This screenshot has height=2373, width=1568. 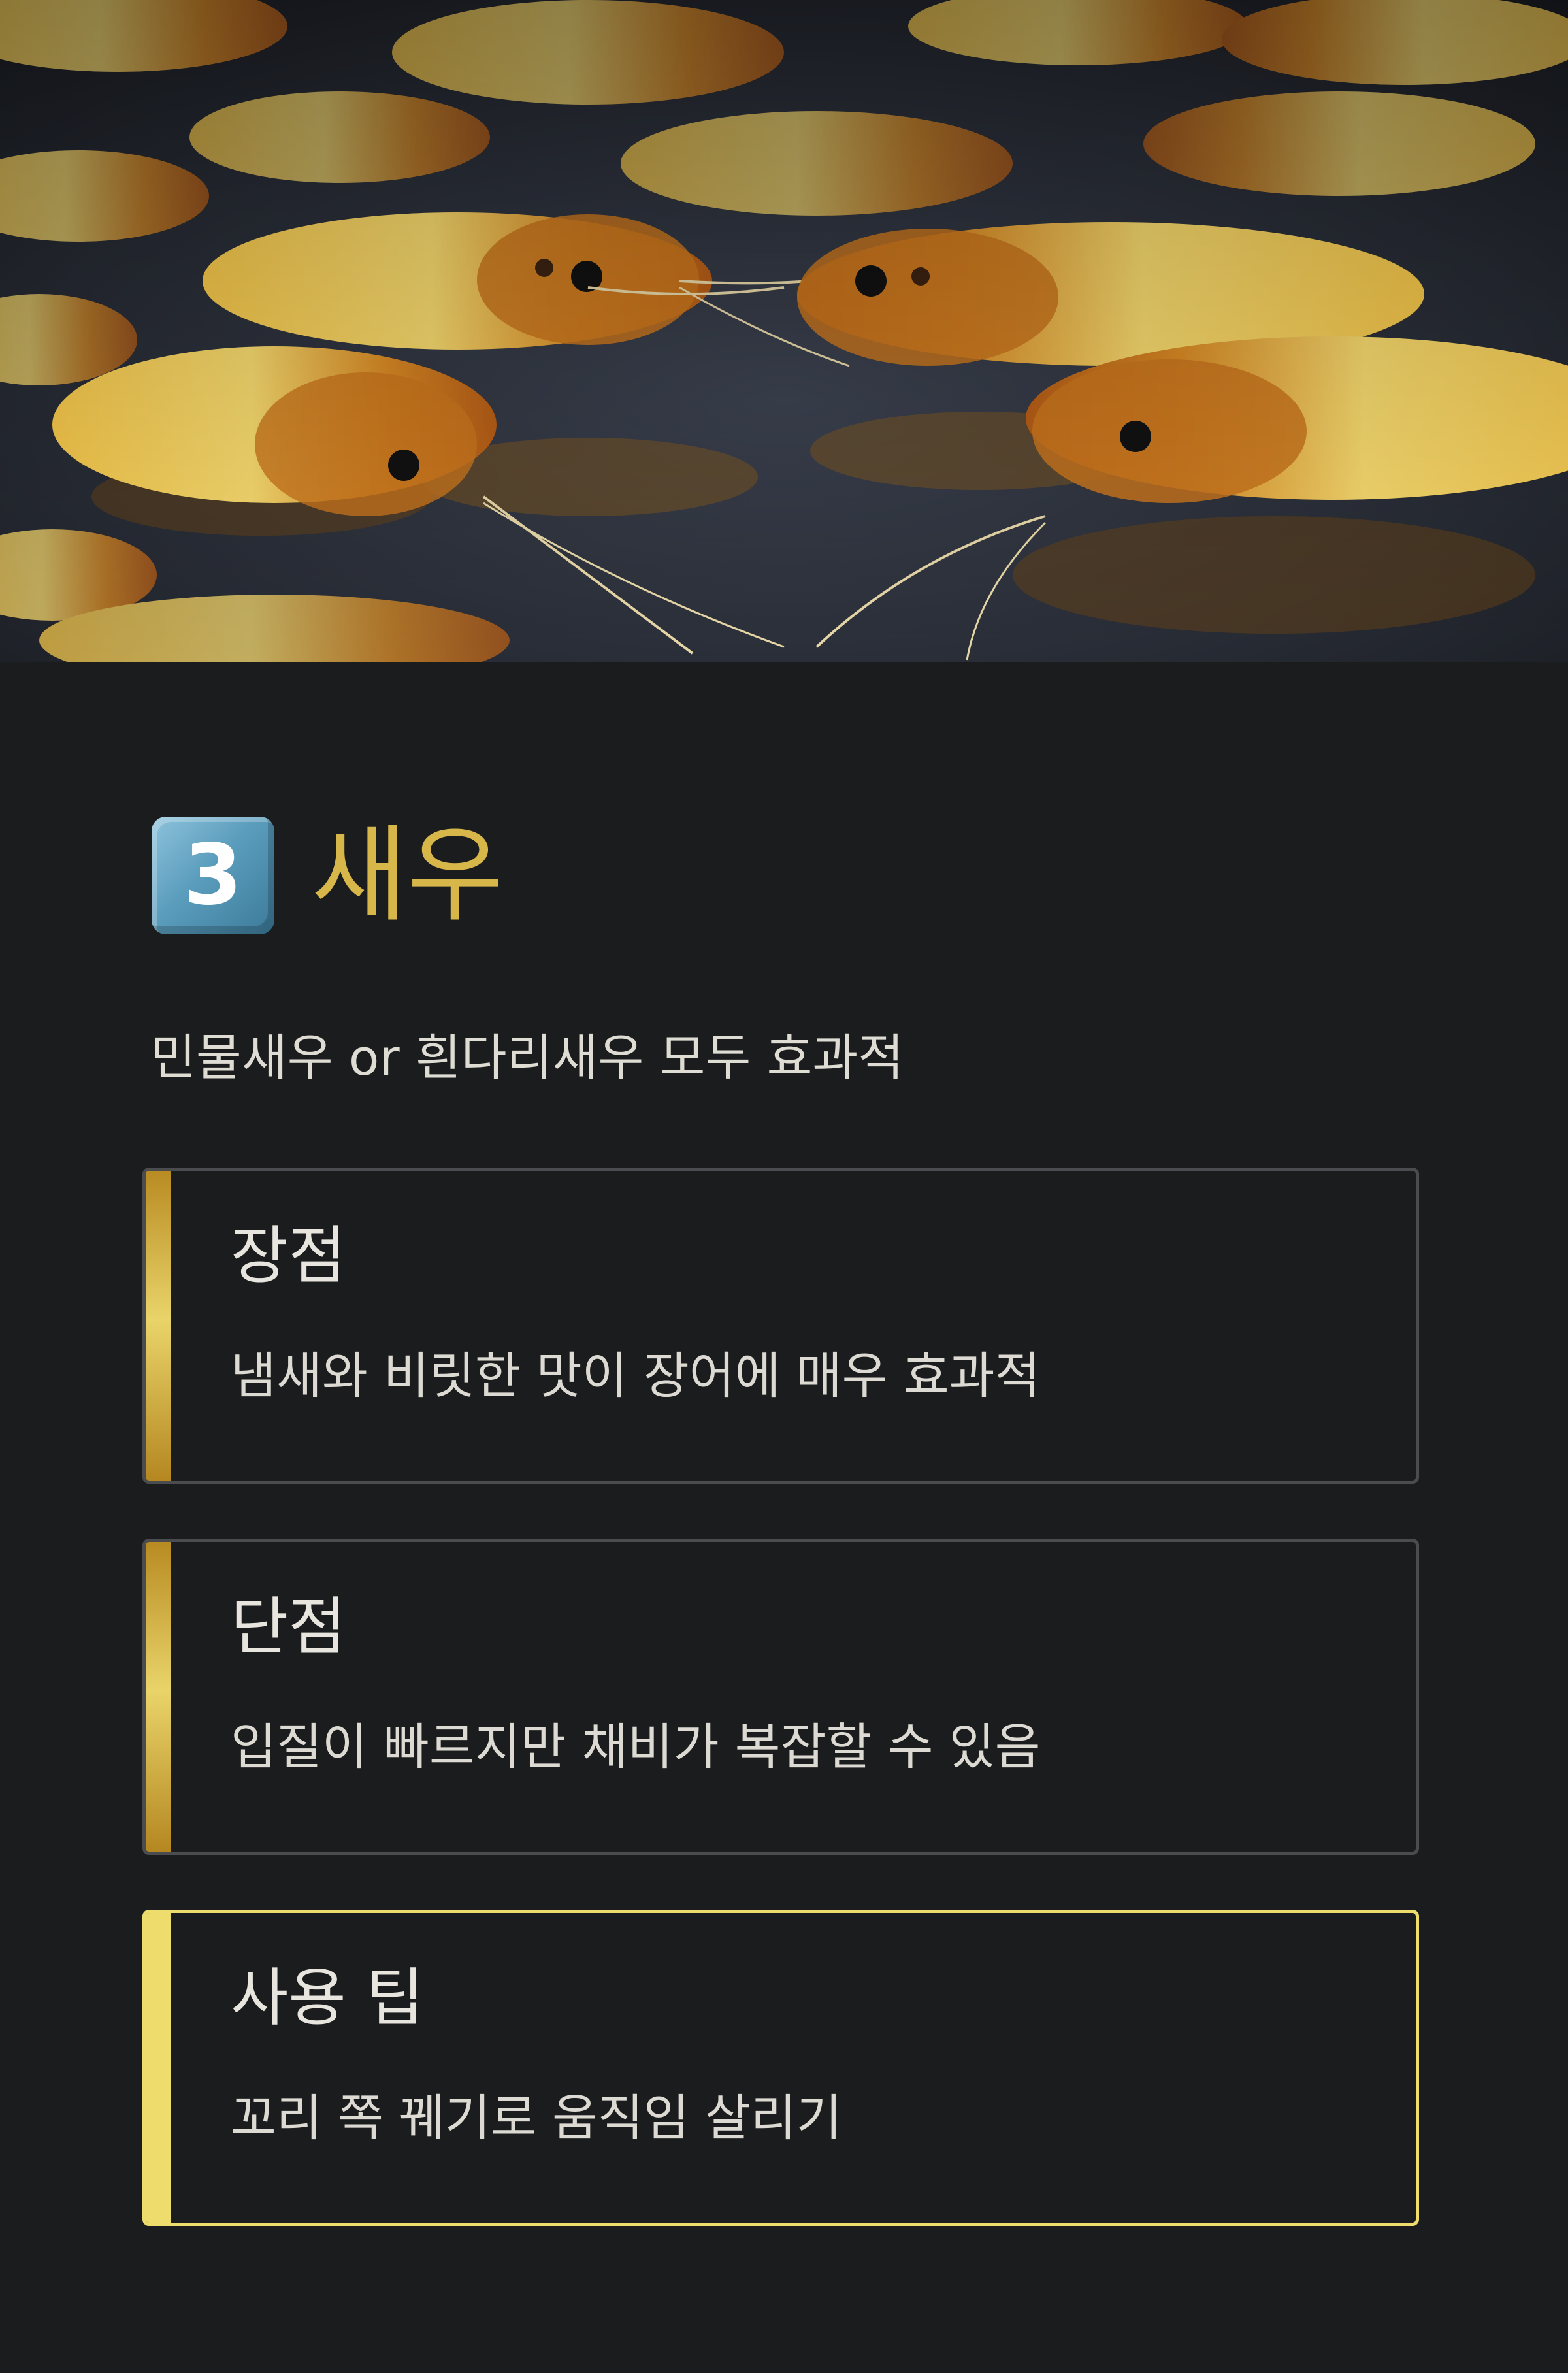 I want to click on number-3-badge-icon: 3, so click(x=213, y=875).